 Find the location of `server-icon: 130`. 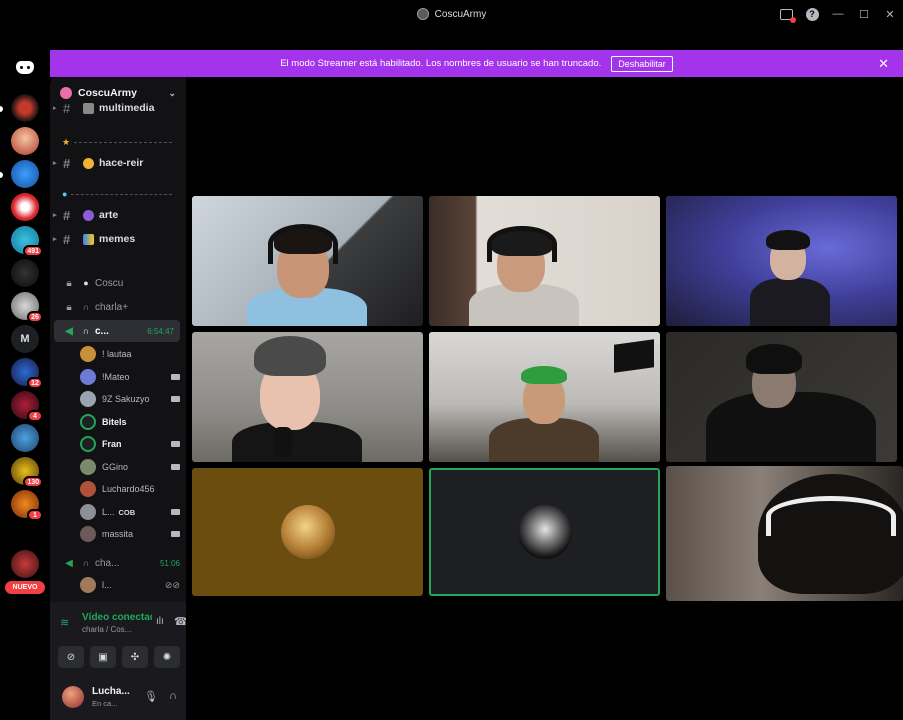

server-icon: 130 is located at coordinates (27, 472).